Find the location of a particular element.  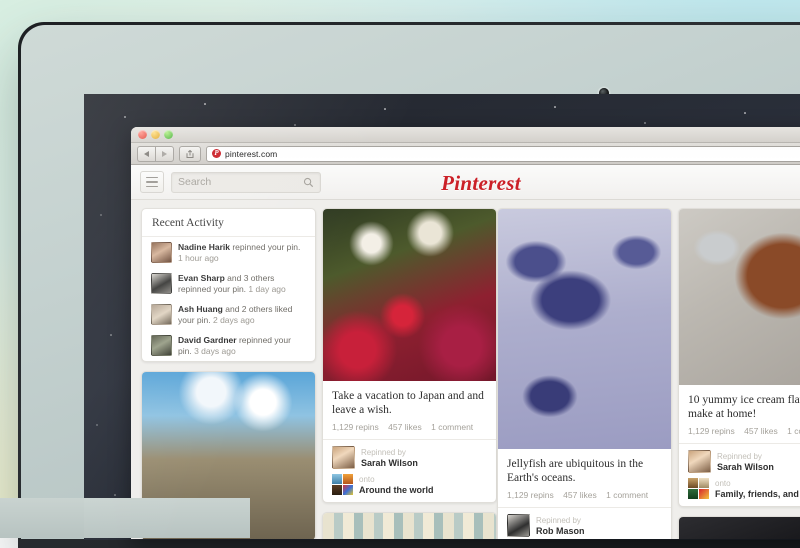

pin-image-jellyfish is located at coordinates (584, 329).